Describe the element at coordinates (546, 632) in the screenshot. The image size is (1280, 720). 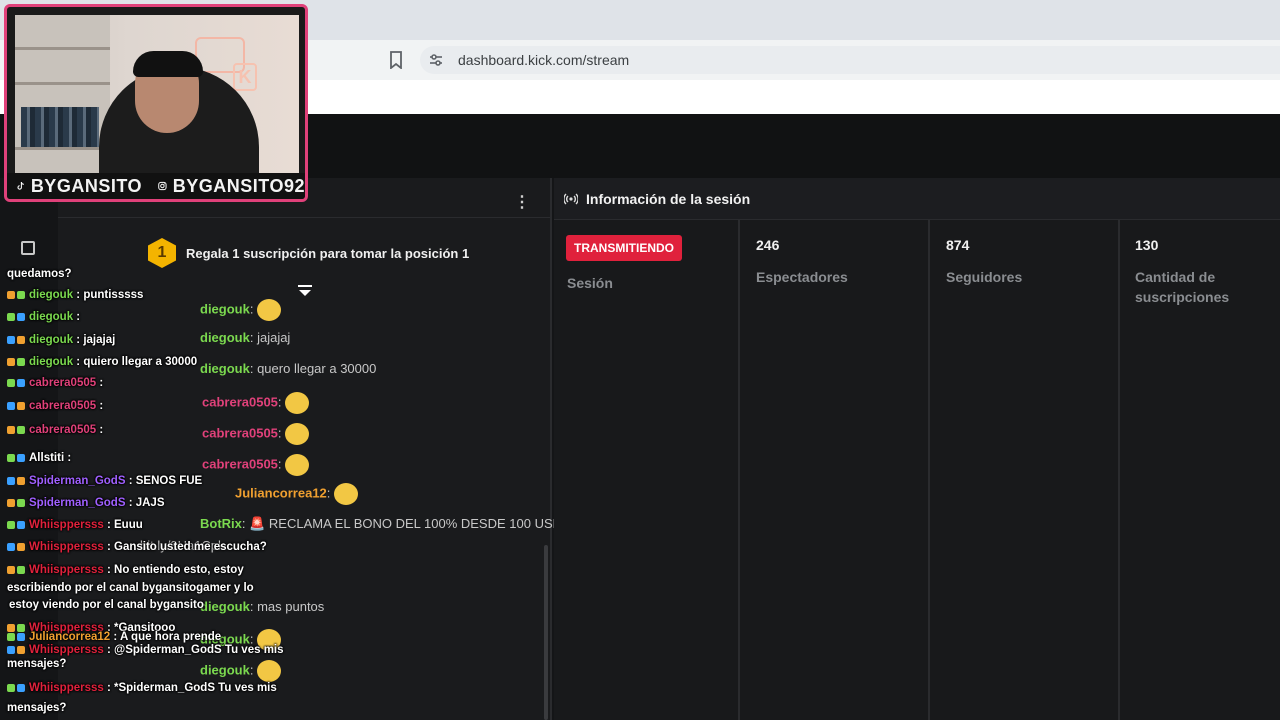
I see `chat-scrollbar` at that location.